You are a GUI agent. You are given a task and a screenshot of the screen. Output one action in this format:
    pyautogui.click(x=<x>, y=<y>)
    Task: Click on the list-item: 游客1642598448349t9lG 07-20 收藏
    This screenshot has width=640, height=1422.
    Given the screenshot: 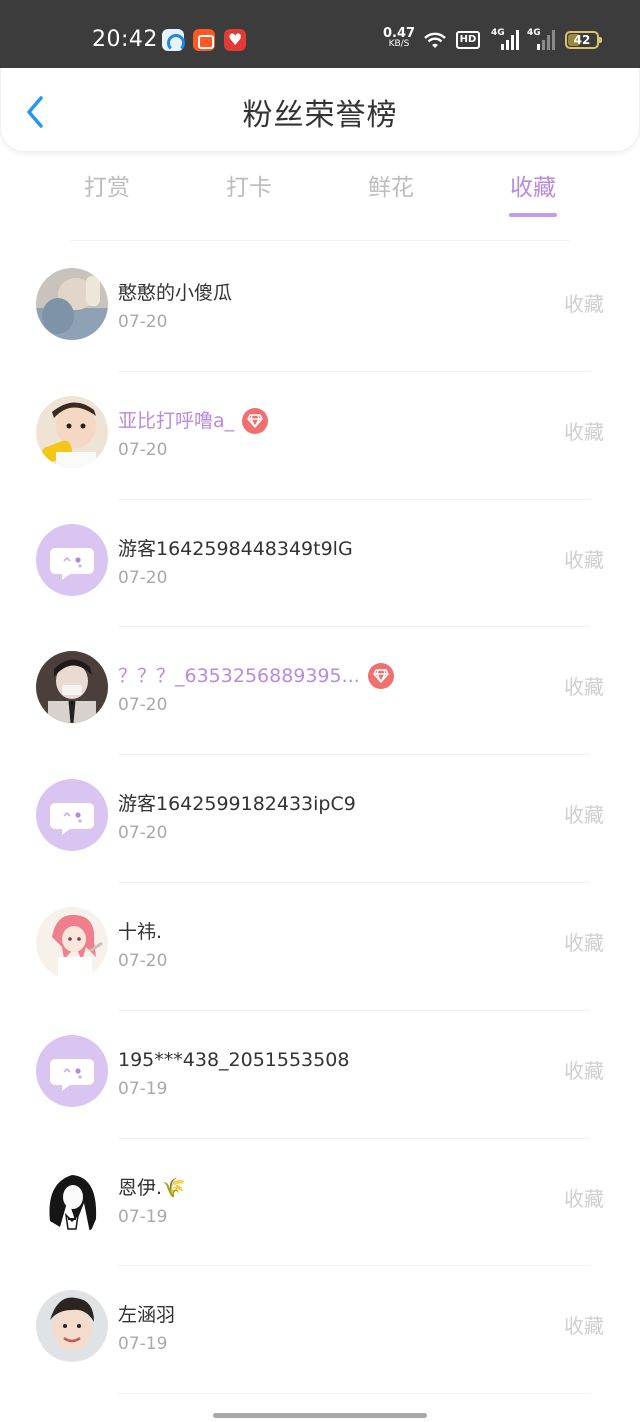 What is the action you would take?
    pyautogui.click(x=320, y=564)
    